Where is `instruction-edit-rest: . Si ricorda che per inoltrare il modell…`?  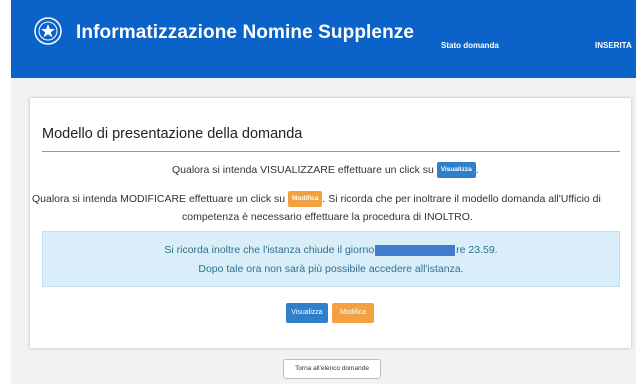
instruction-edit-rest: . Si ricorda che per inoltrare il modell… is located at coordinates (461, 198).